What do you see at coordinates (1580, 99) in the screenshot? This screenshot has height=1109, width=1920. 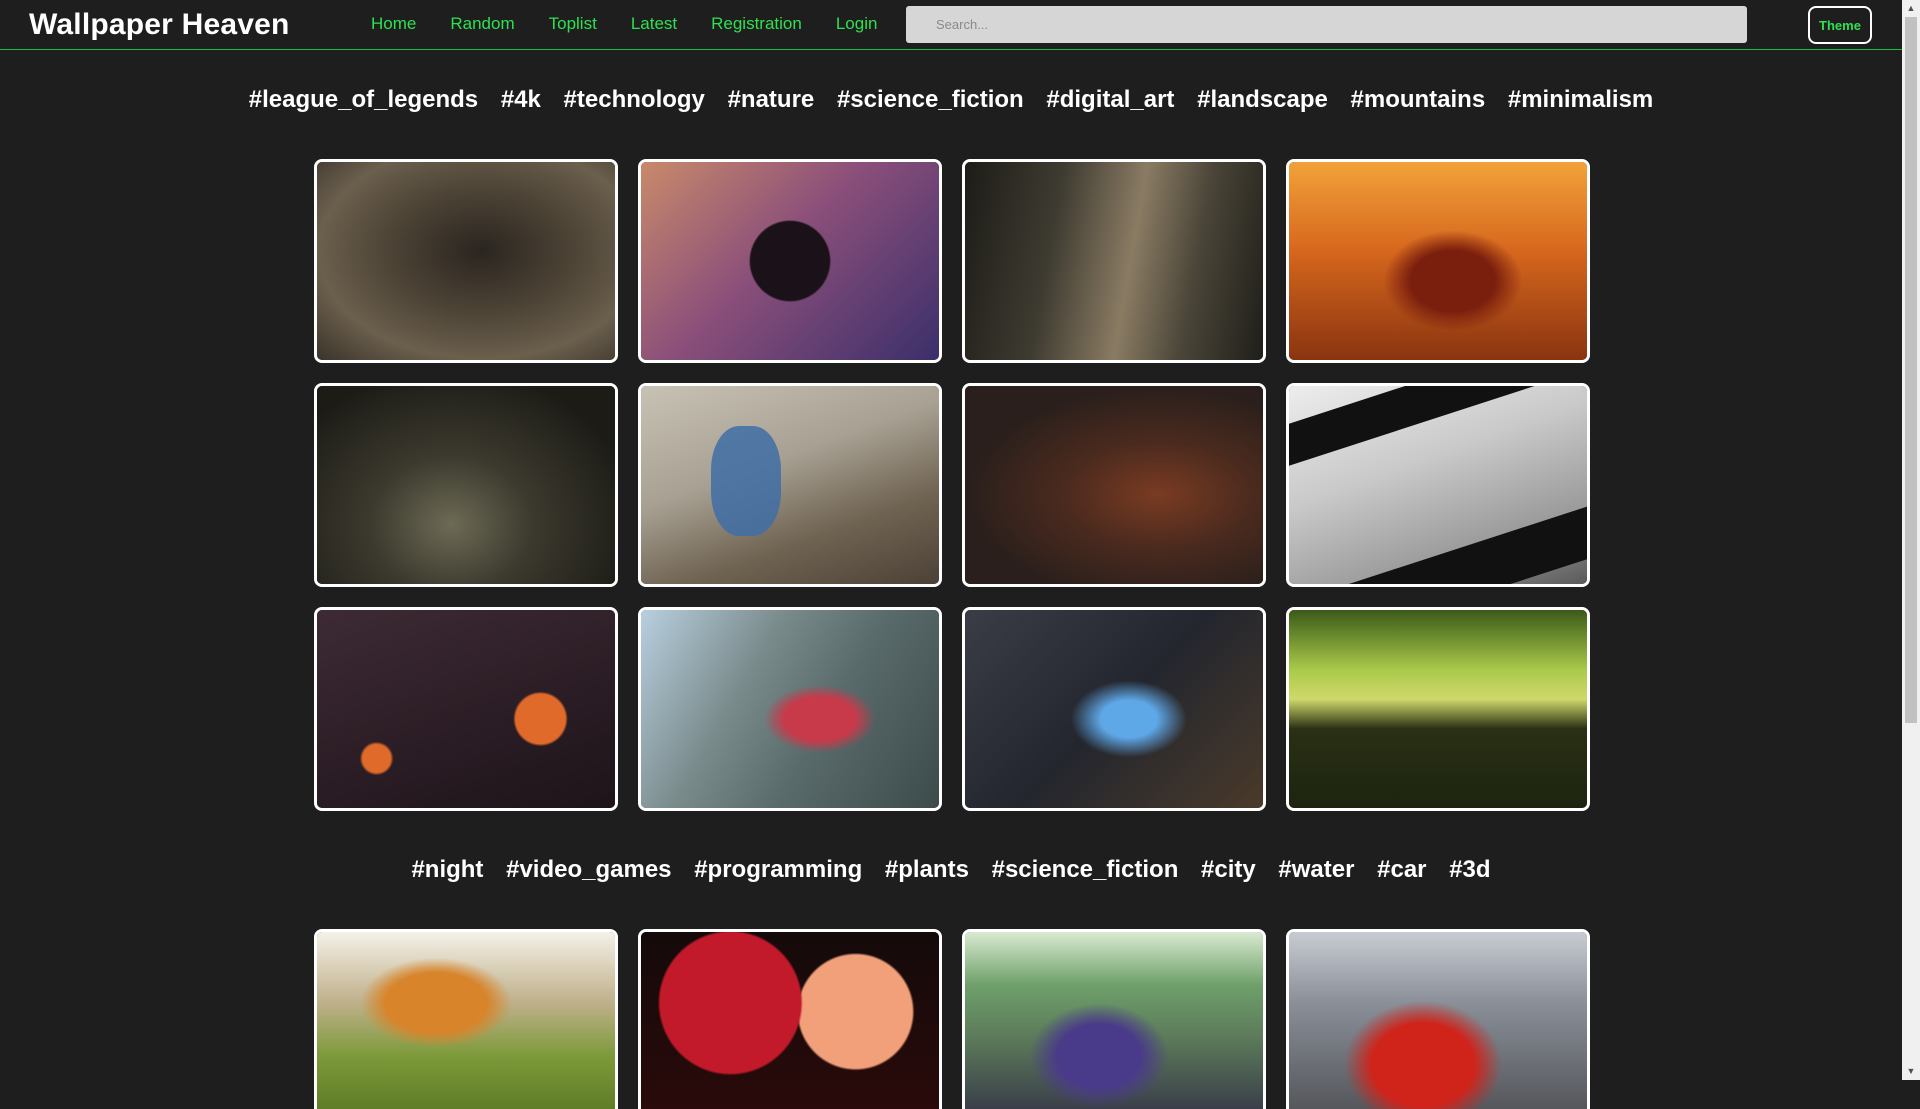 I see `tag-link: #minimalism` at bounding box center [1580, 99].